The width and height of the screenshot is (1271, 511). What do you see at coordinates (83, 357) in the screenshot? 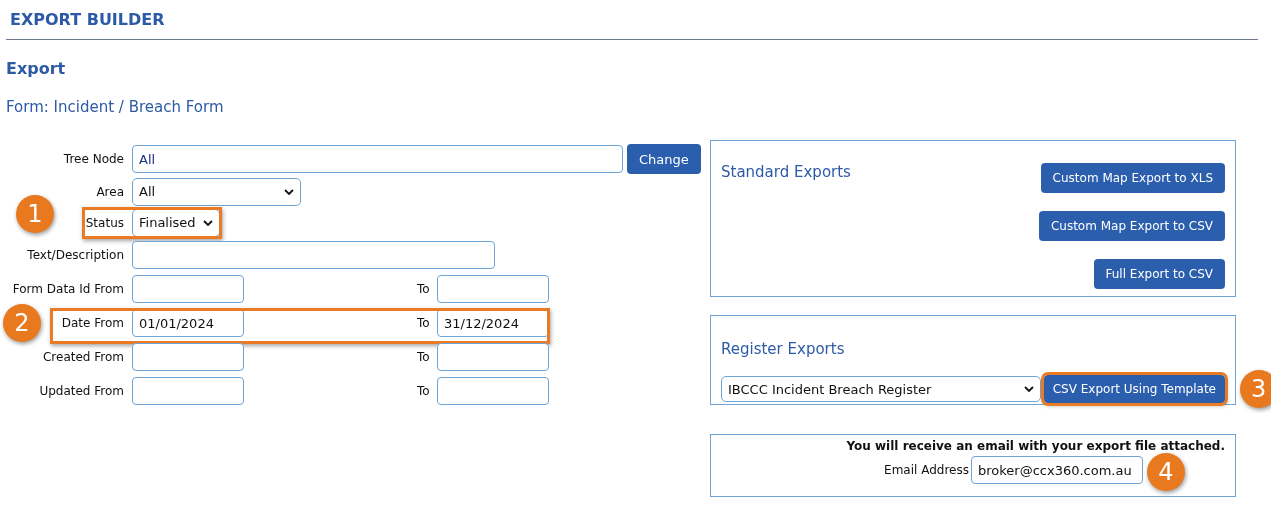
I see `field-label: Created From` at bounding box center [83, 357].